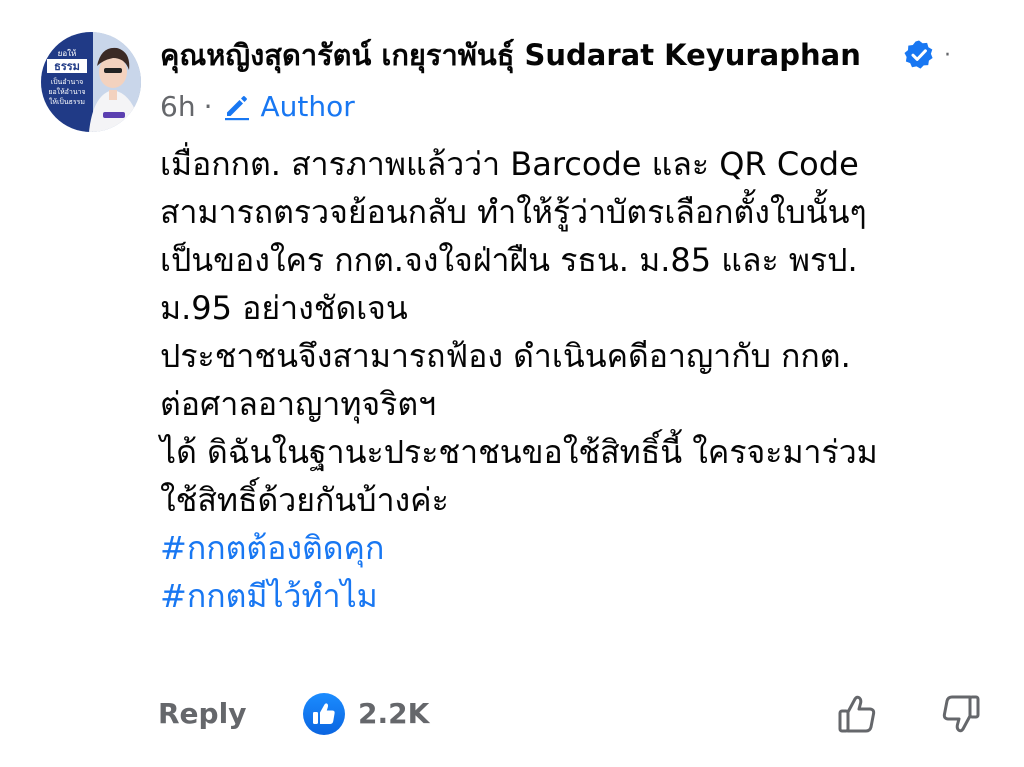 The width and height of the screenshot is (1024, 767). I want to click on author-badge: Author, so click(288, 106).